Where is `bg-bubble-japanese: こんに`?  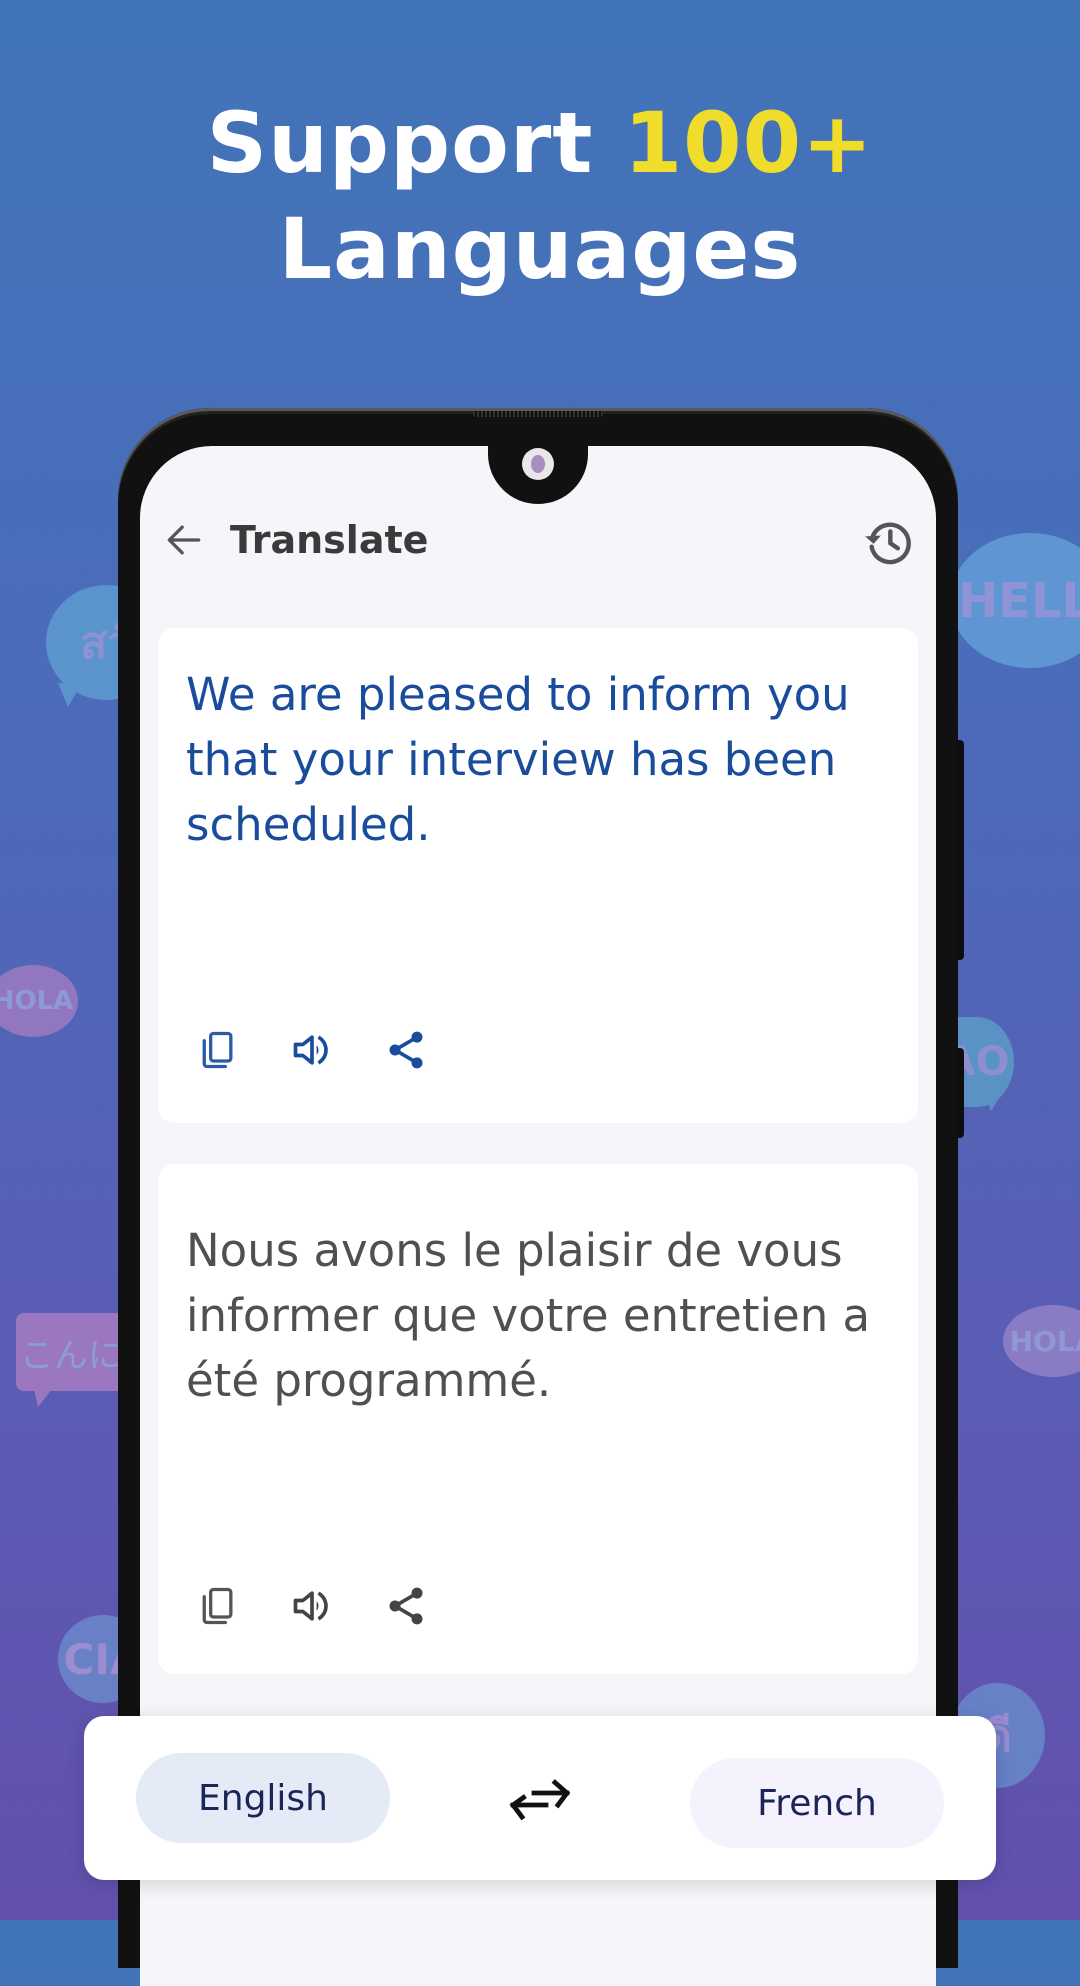 bg-bubble-japanese: こんに is located at coordinates (71, 1352).